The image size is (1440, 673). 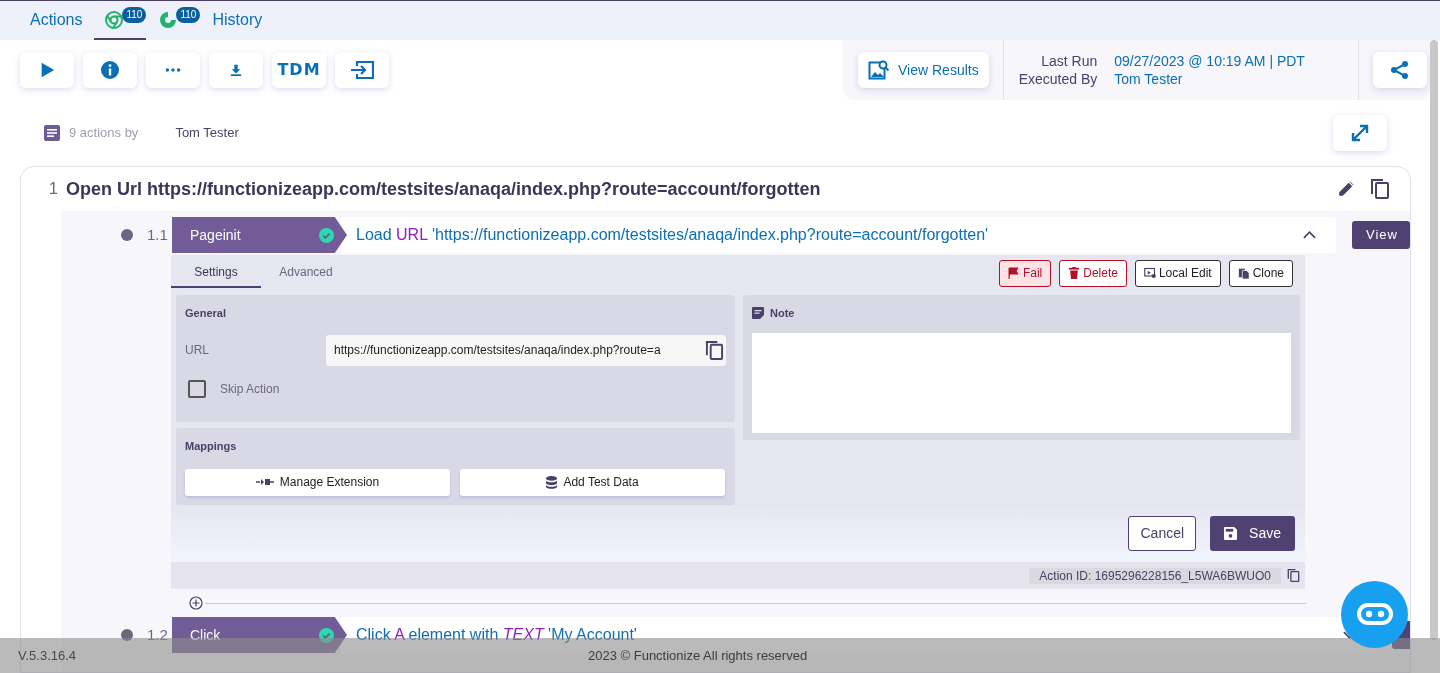 I want to click on url-value: https://functionizeapp.com/testsites/anaqa/index.php?route=a, so click(x=497, y=350).